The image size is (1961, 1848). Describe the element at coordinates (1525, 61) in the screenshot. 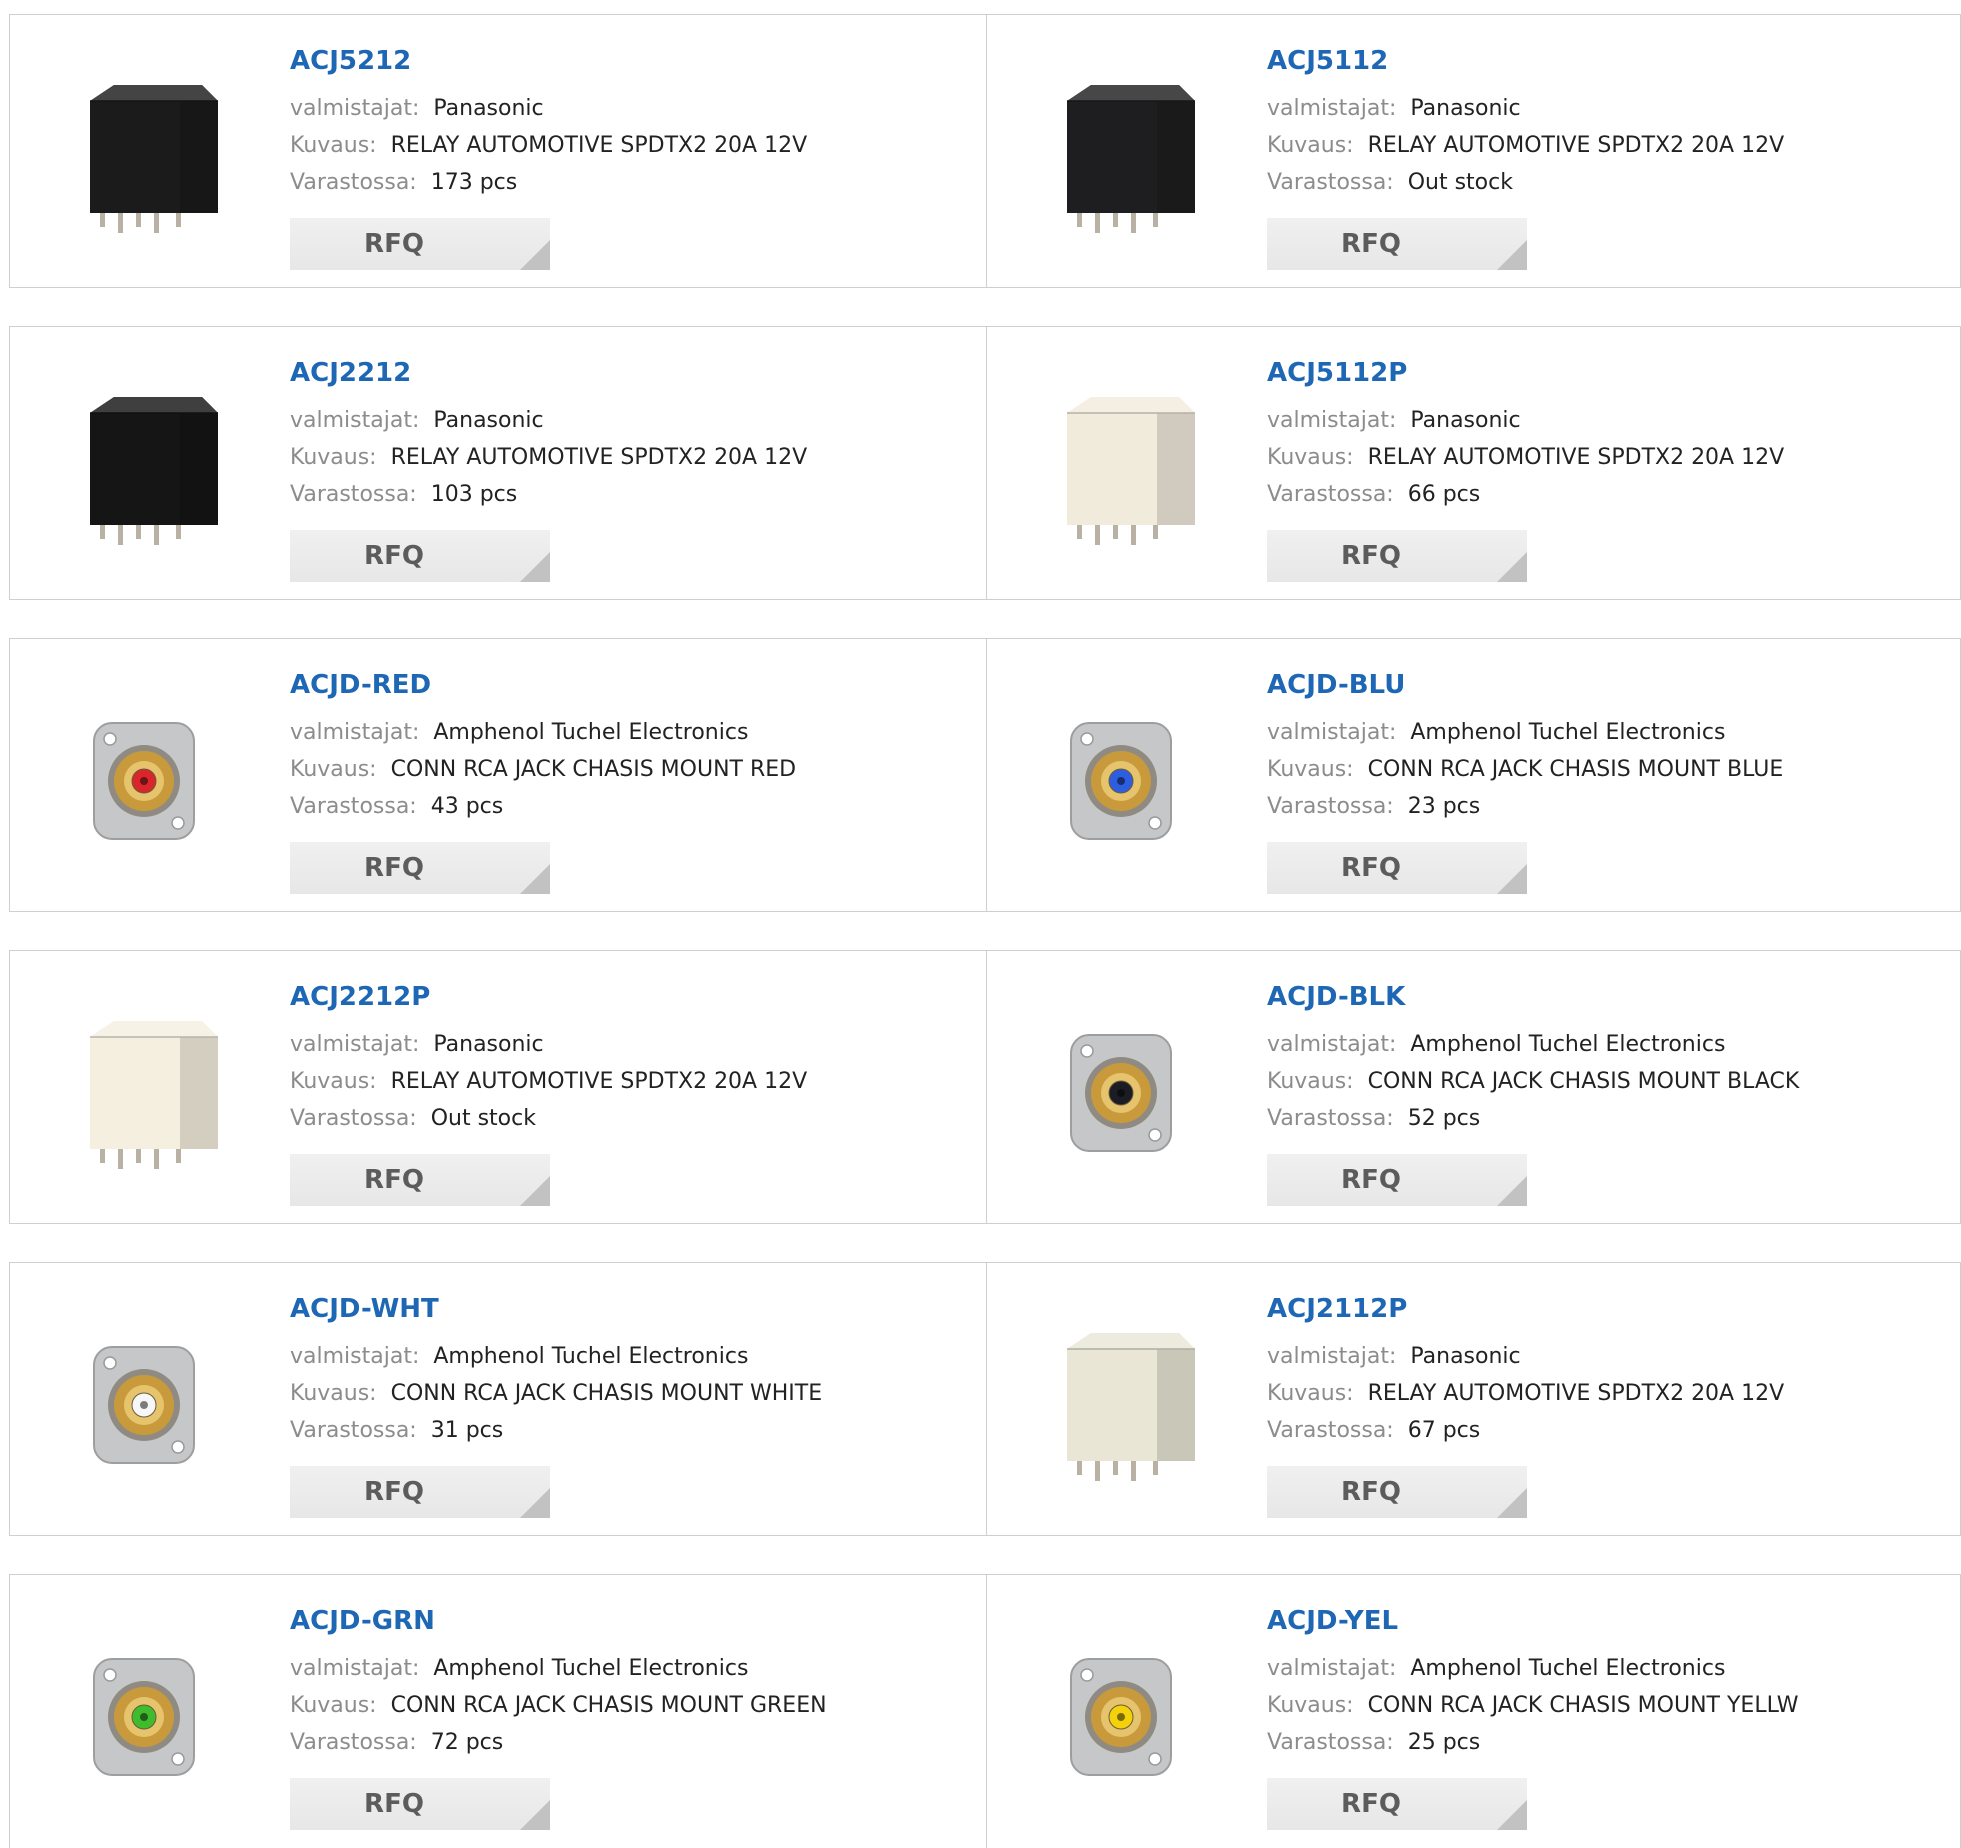

I see `part-number-link: ACJ5112` at that location.